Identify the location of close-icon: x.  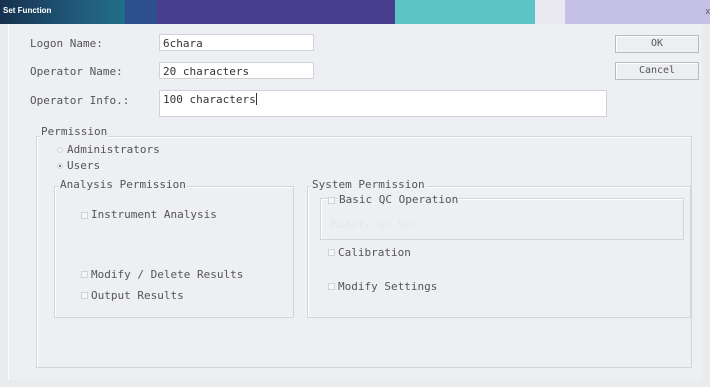
(708, 11).